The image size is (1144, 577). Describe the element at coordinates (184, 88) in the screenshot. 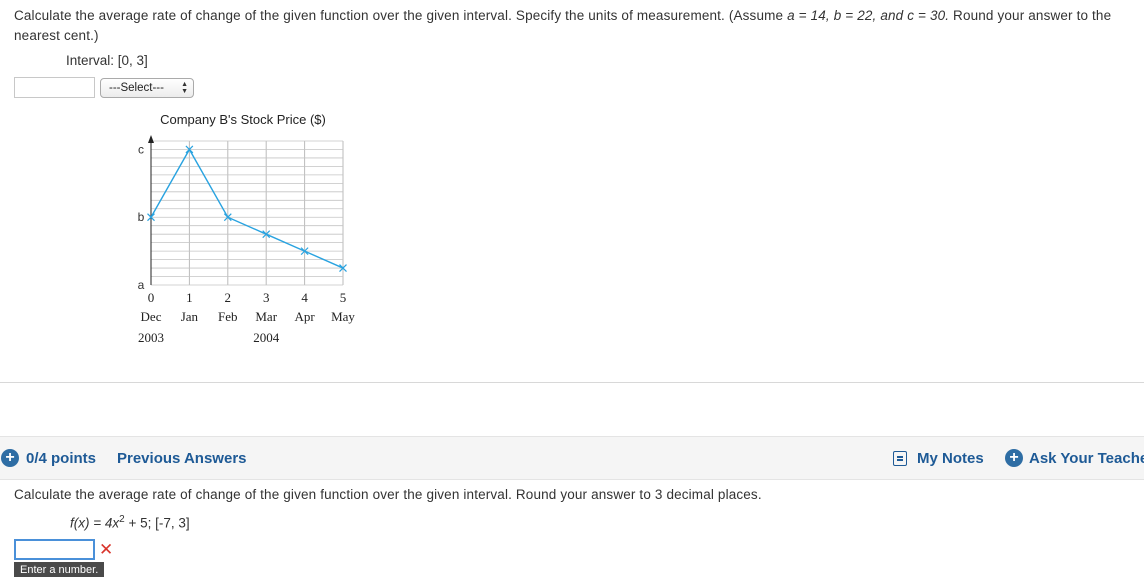

I see `select-arrows-icon: ▲ ▼` at that location.